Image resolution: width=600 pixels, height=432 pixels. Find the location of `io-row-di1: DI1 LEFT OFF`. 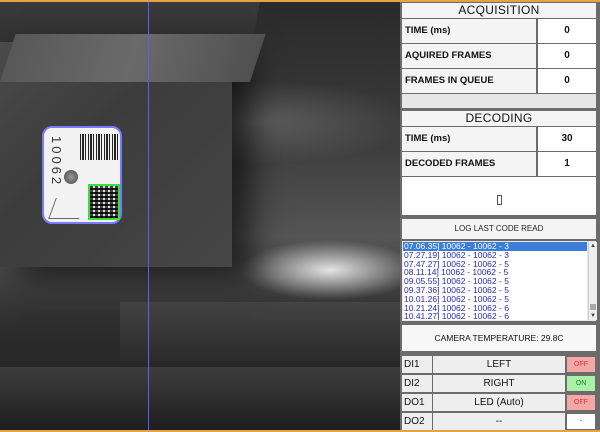

io-row-di1: DI1 LEFT OFF is located at coordinates (499, 364).